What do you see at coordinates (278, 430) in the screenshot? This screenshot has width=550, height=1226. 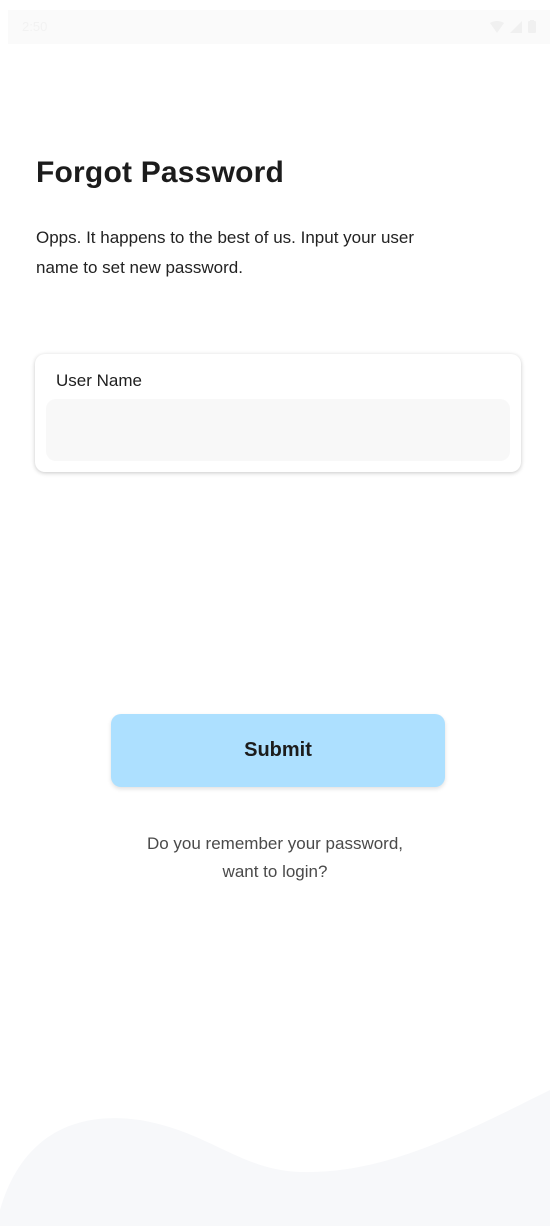 I see `username-input` at bounding box center [278, 430].